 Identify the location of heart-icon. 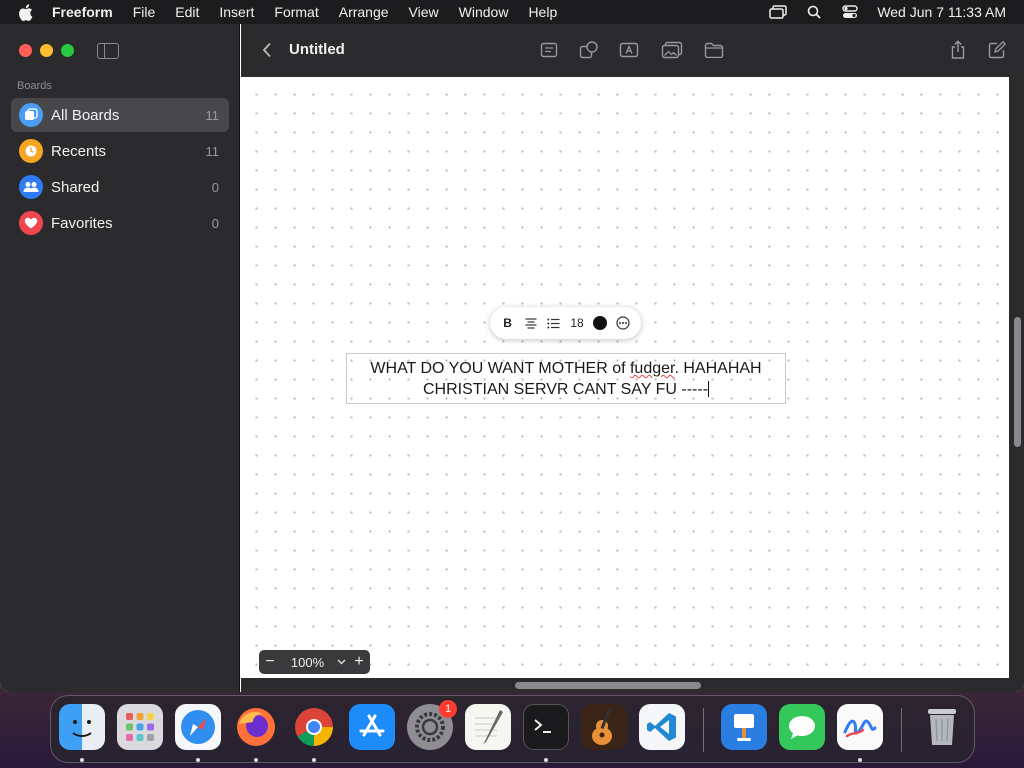
(31, 223).